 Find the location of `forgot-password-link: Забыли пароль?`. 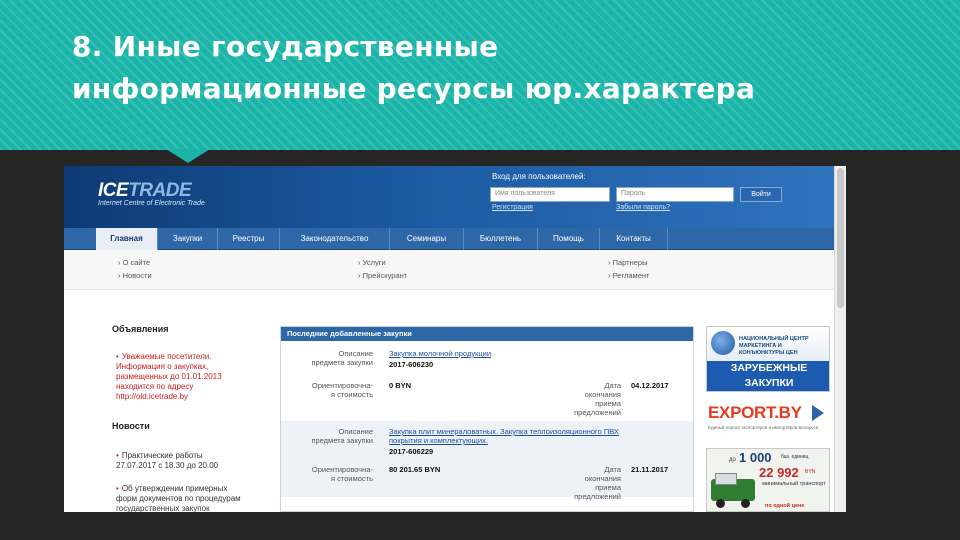

forgot-password-link: Забыли пароль? is located at coordinates (643, 207).